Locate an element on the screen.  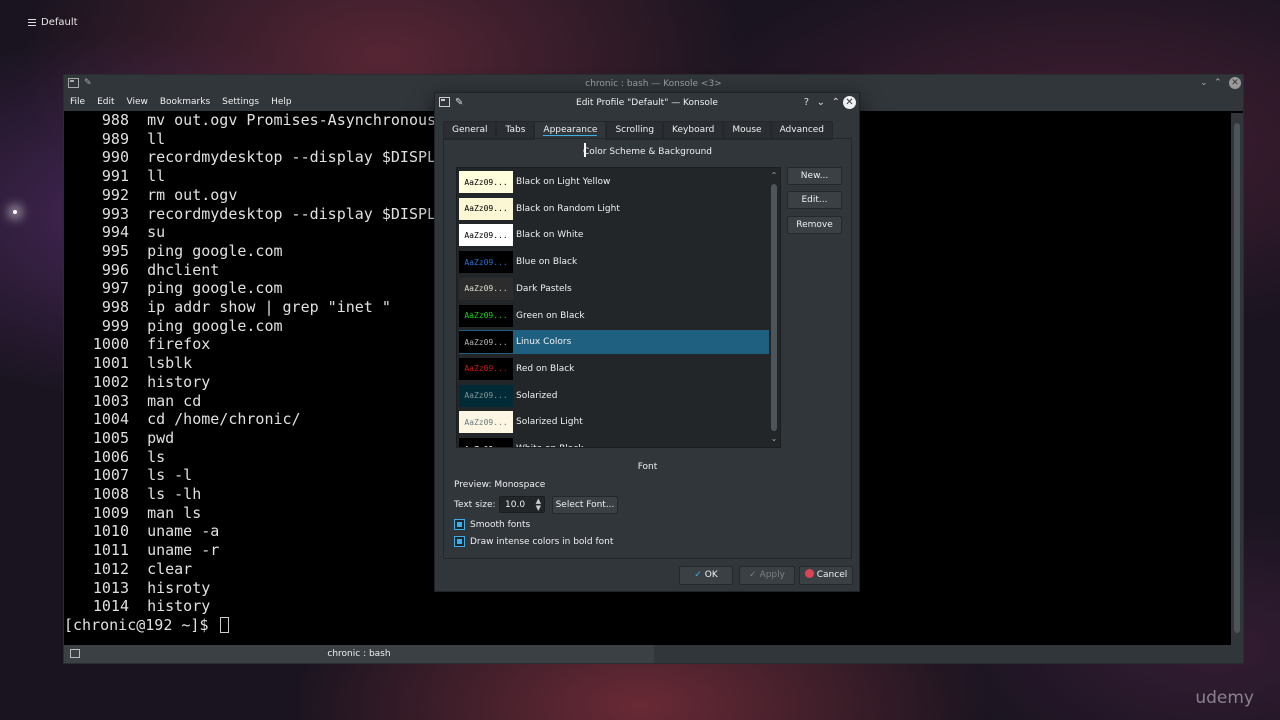
bold-intense-label: Draw intense colors in bold font is located at coordinates (542, 541).